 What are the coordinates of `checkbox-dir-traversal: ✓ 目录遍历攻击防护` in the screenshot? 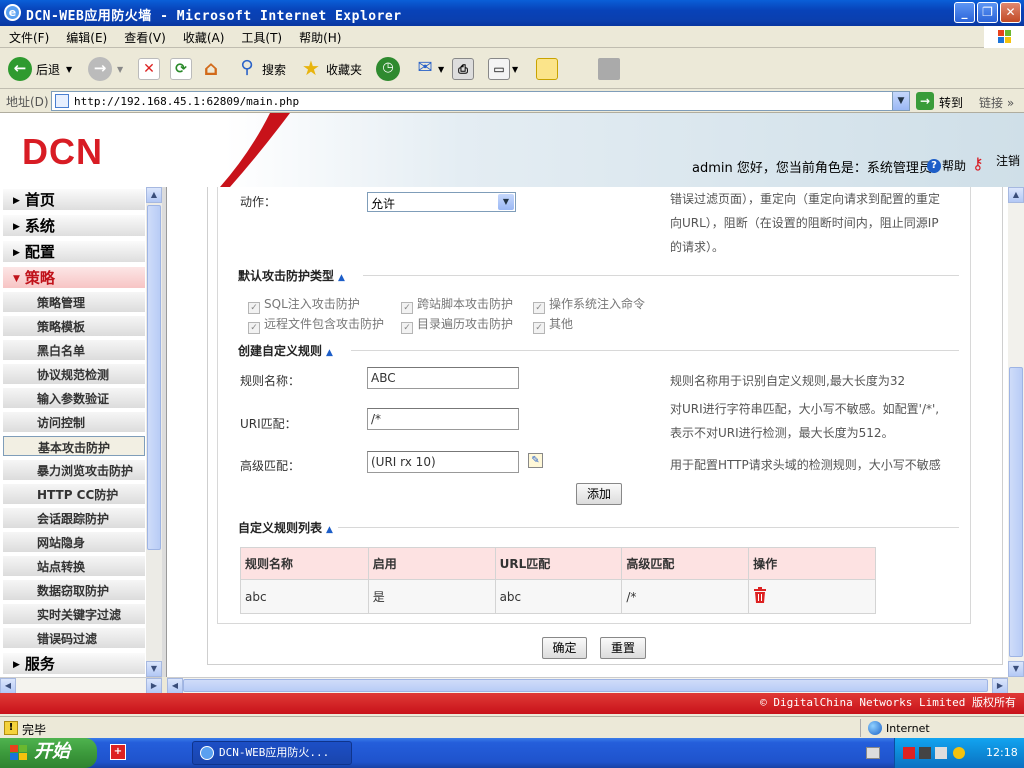 It's located at (457, 324).